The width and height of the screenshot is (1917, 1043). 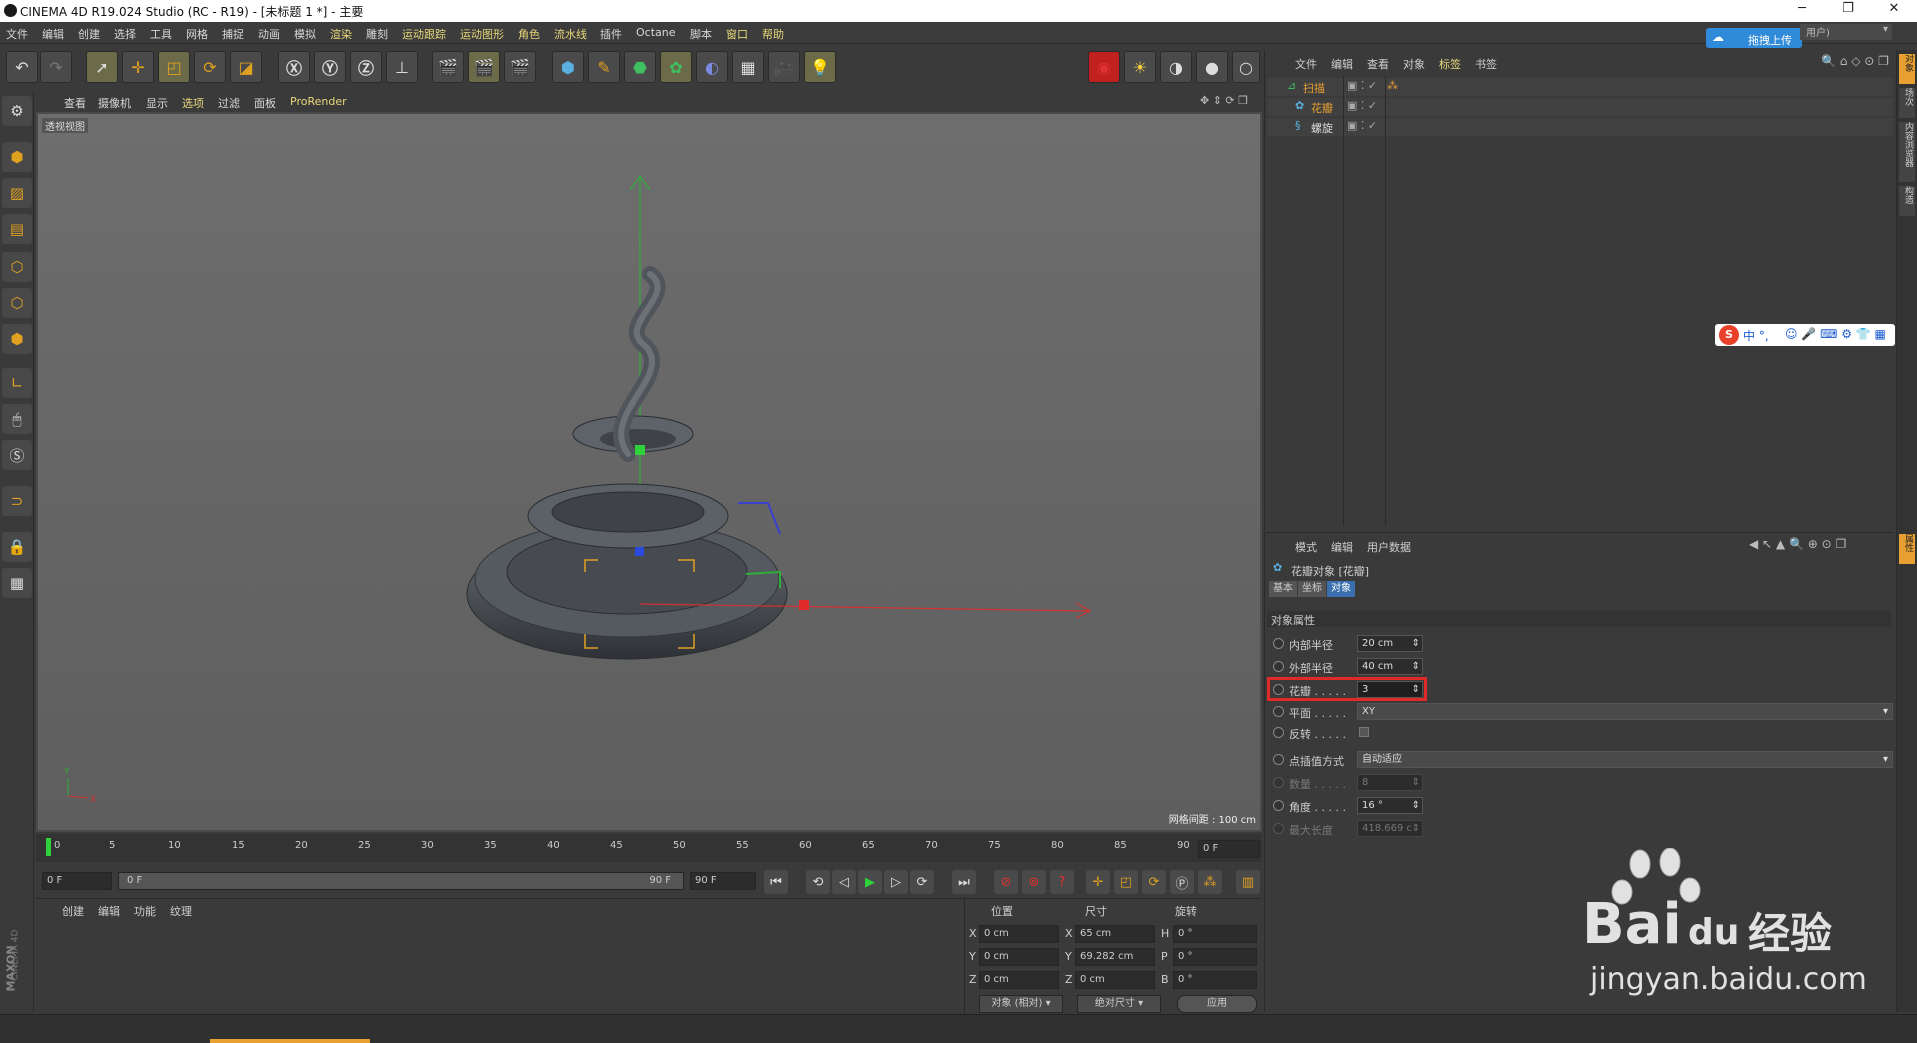 What do you see at coordinates (529, 34) in the screenshot?
I see `menu-character: 角色` at bounding box center [529, 34].